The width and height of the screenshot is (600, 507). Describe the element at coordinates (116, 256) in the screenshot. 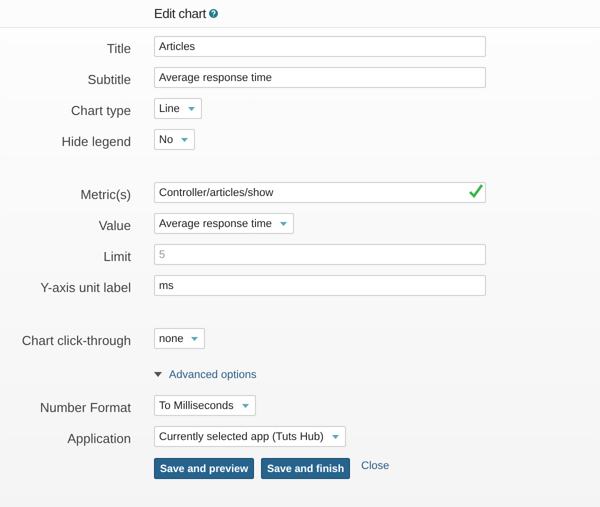

I see `field-label: Limit` at that location.